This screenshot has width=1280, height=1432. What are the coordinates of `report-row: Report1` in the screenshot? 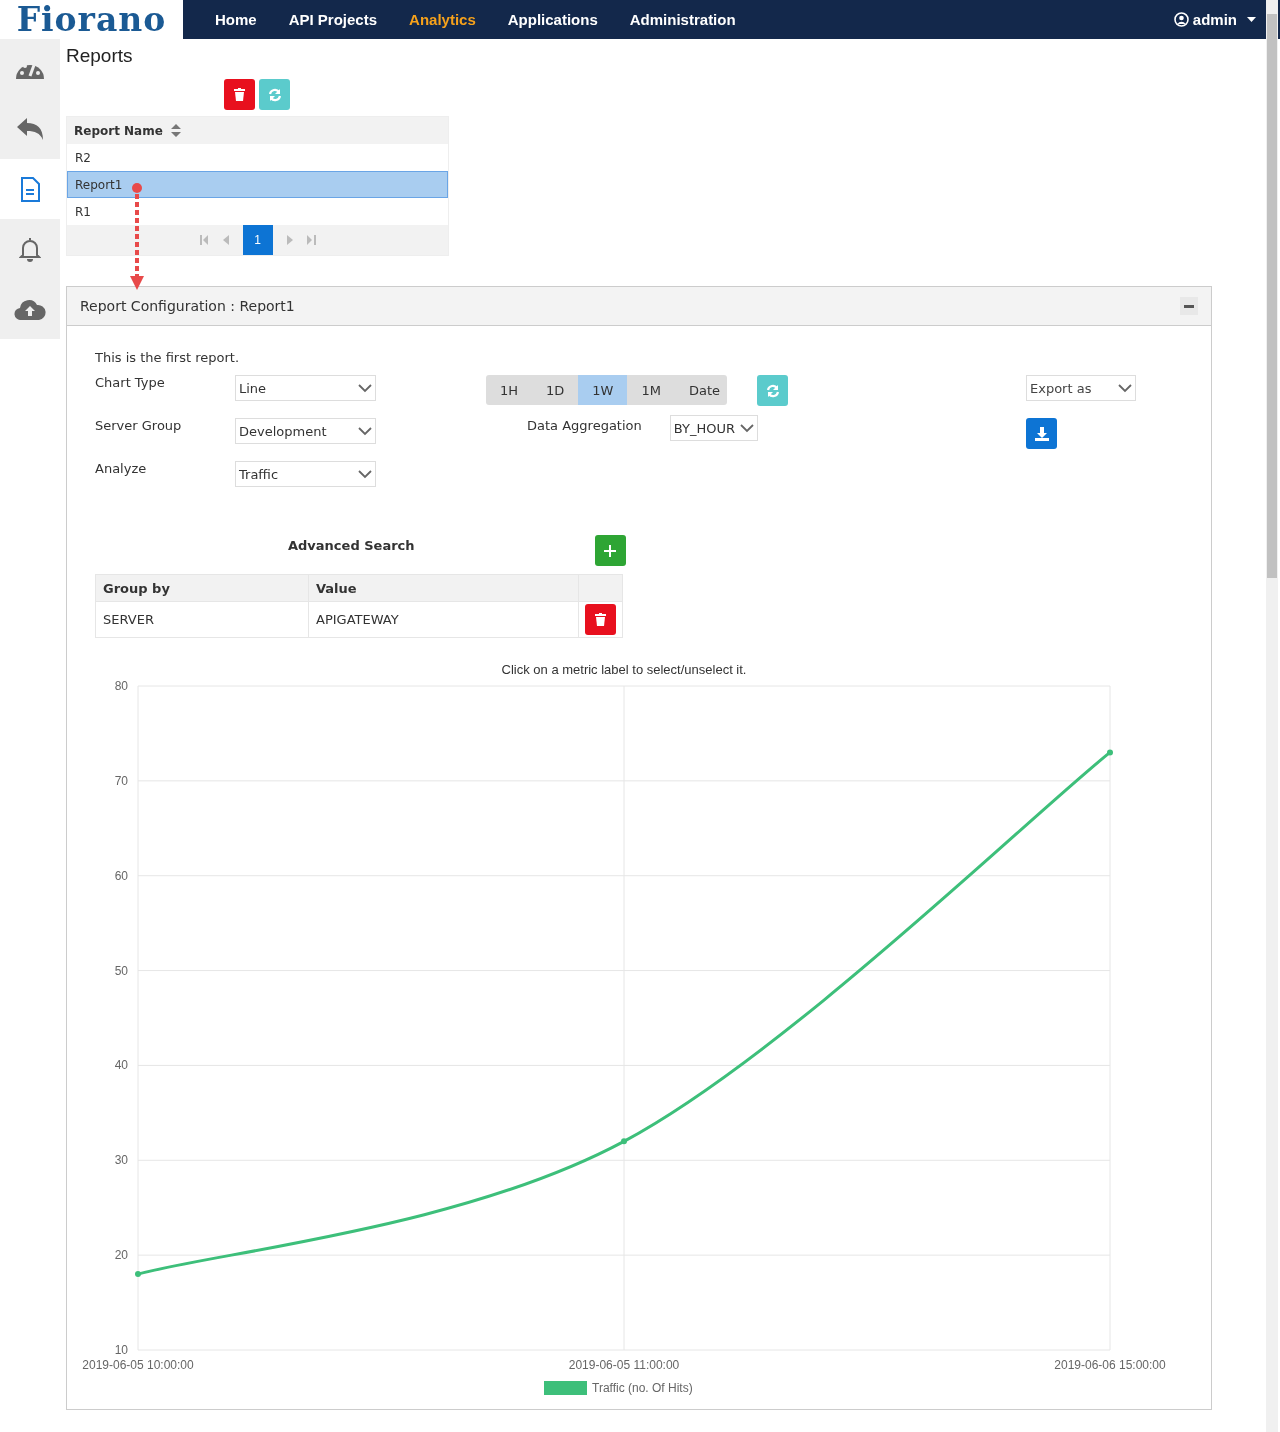 It's located at (257, 184).